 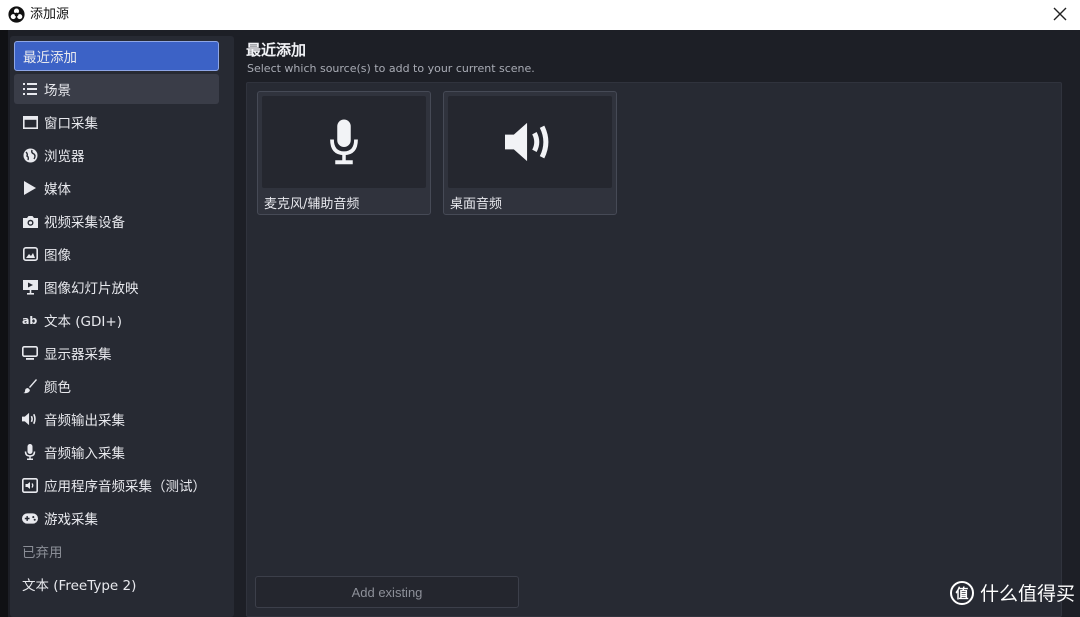 What do you see at coordinates (50, 14) in the screenshot?
I see `window-title: 添加源` at bounding box center [50, 14].